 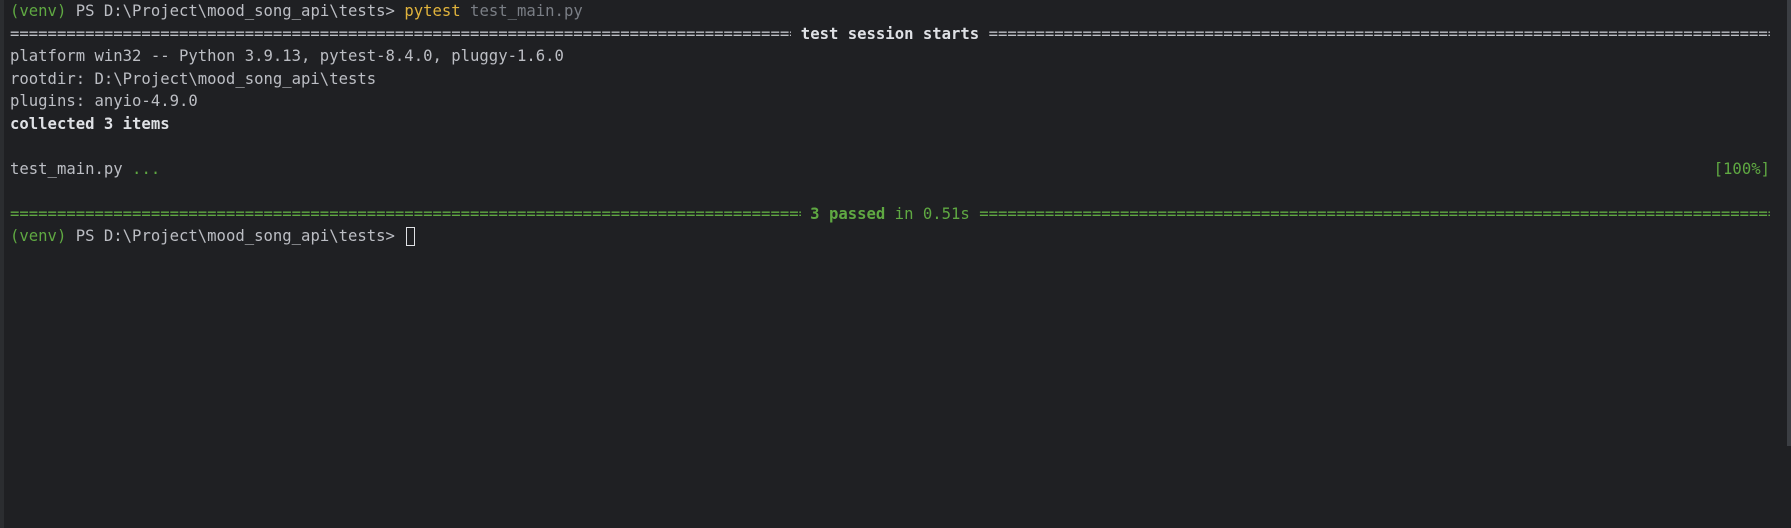 What do you see at coordinates (2, 264) in the screenshot?
I see `left-gutter` at bounding box center [2, 264].